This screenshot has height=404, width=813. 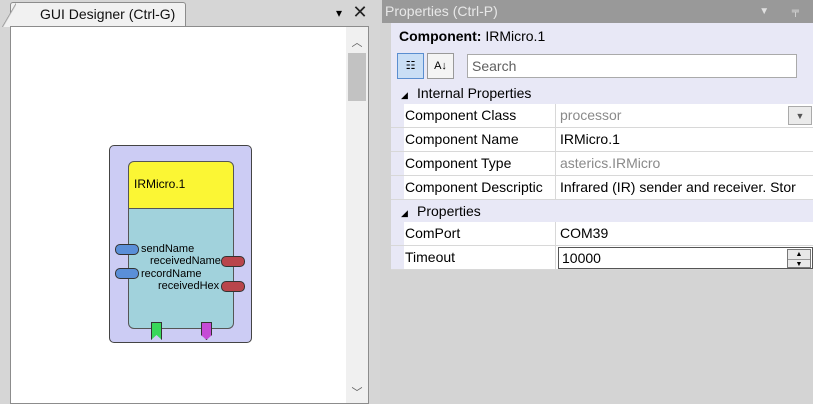 What do you see at coordinates (339, 13) in the screenshot?
I see `window-position-menu-icon: ▾` at bounding box center [339, 13].